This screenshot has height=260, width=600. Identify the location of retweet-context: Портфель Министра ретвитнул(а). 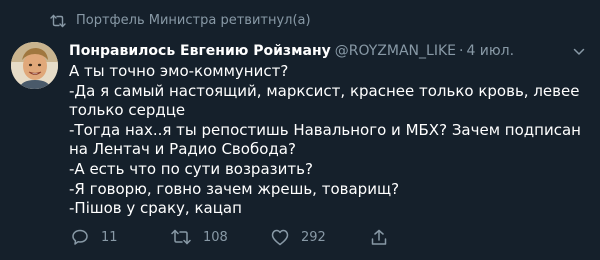
(180, 21).